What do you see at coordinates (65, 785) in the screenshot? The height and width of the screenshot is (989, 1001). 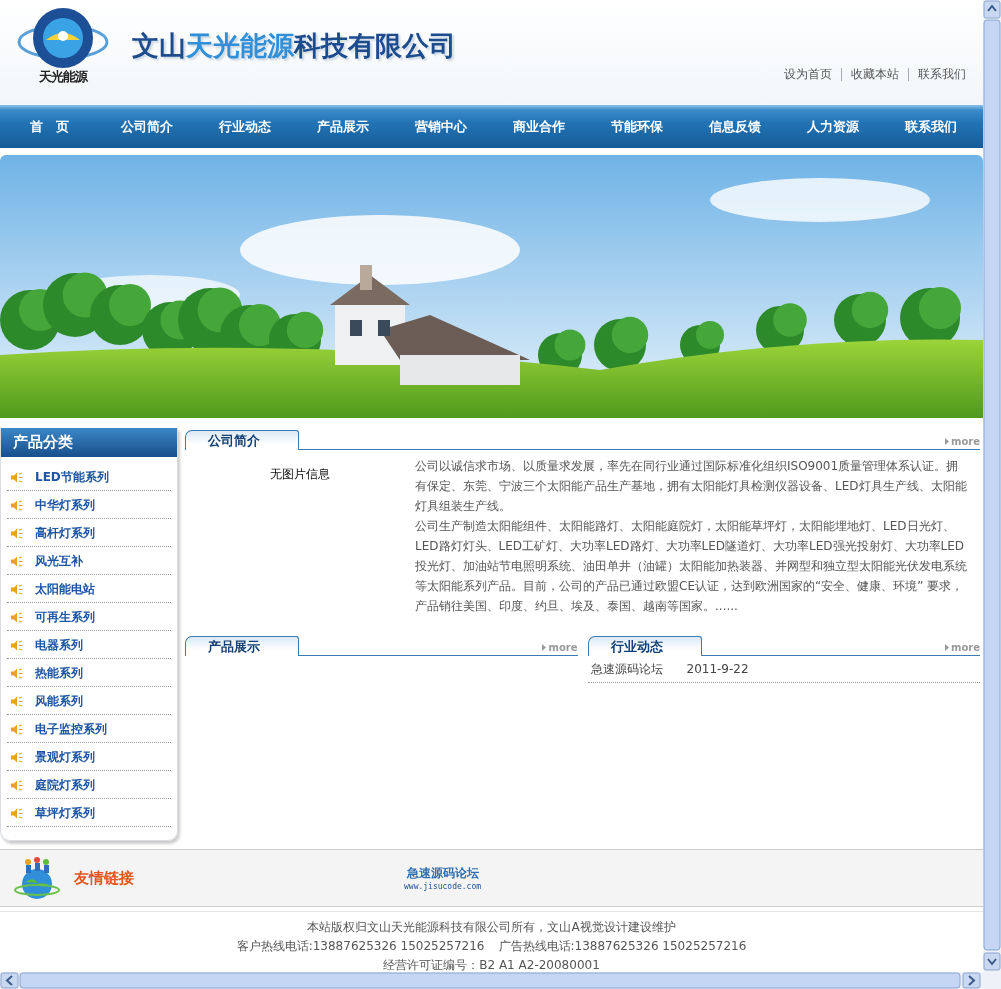 I see `category-link: 庭院灯系列` at bounding box center [65, 785].